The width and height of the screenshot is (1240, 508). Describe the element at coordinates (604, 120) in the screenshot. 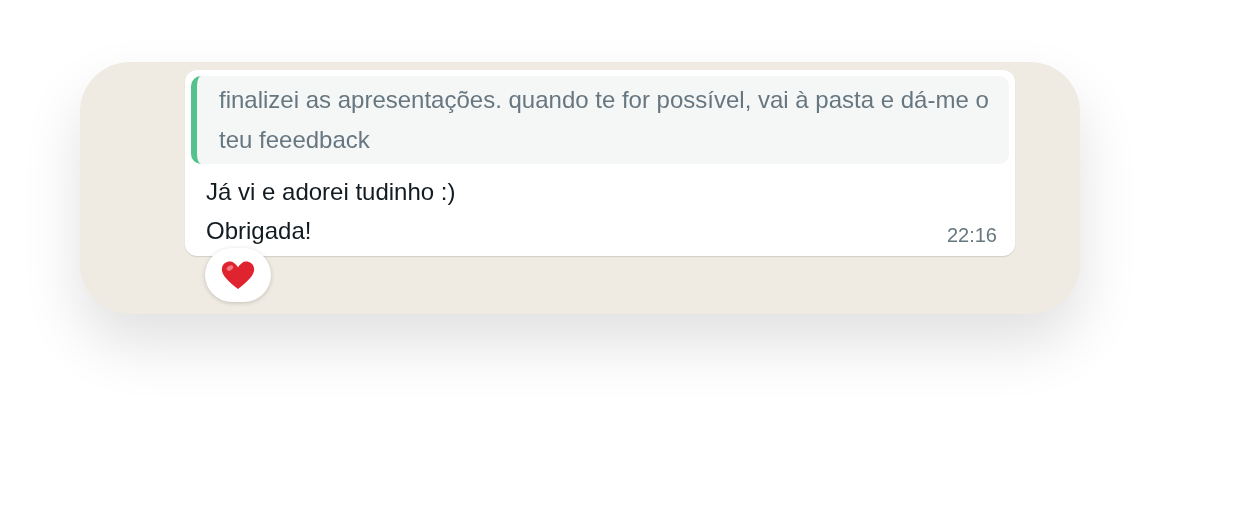

I see `quoted-text: finalizei as apresentações. quando te for possível, vai à pasta e dá-me o teu feeedback` at that location.